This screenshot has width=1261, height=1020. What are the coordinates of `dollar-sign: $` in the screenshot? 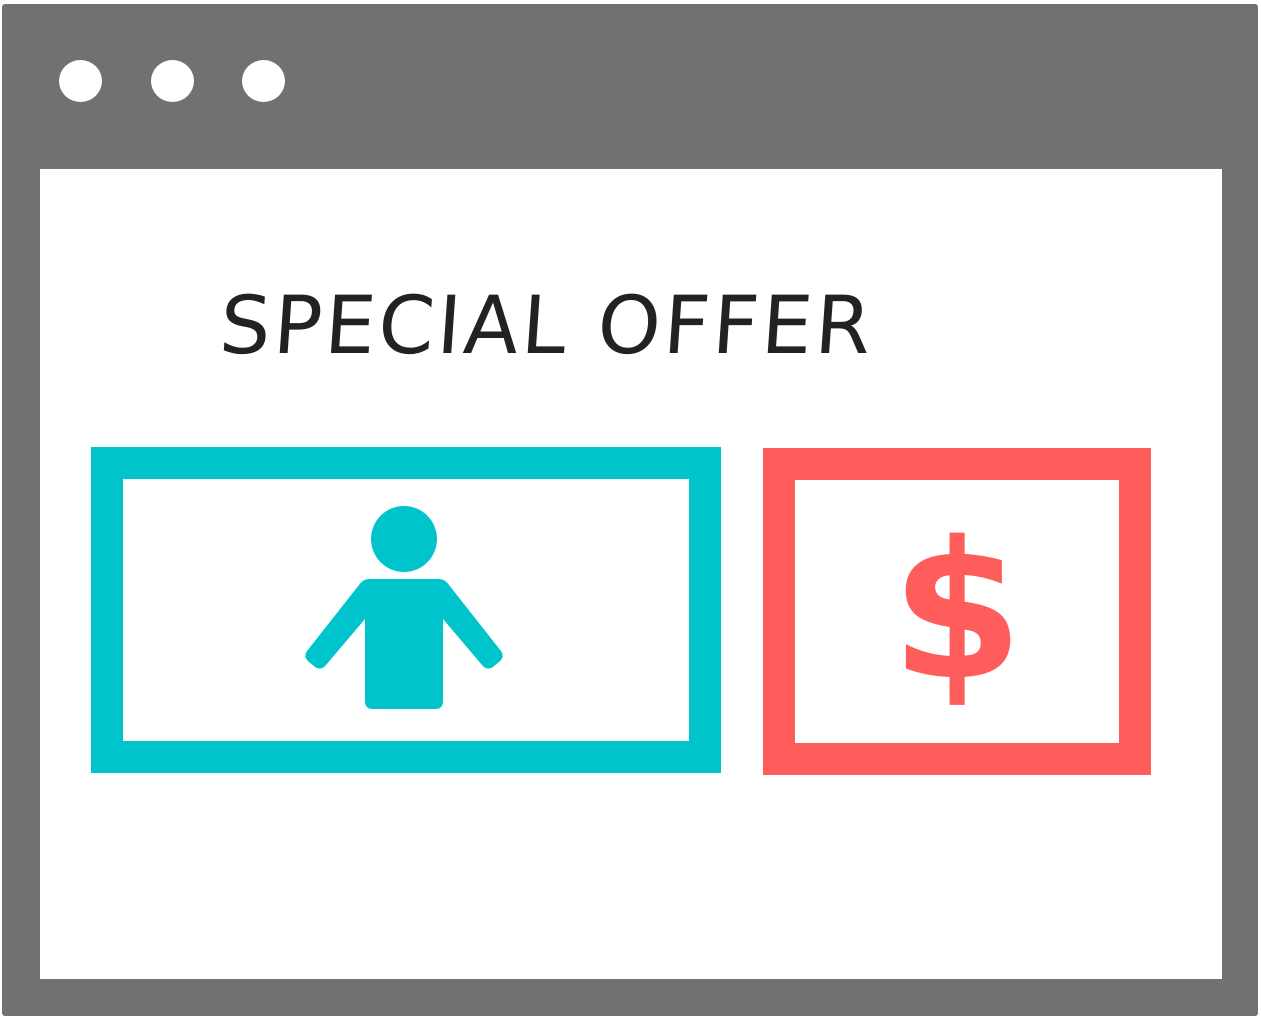 It's located at (957, 611).